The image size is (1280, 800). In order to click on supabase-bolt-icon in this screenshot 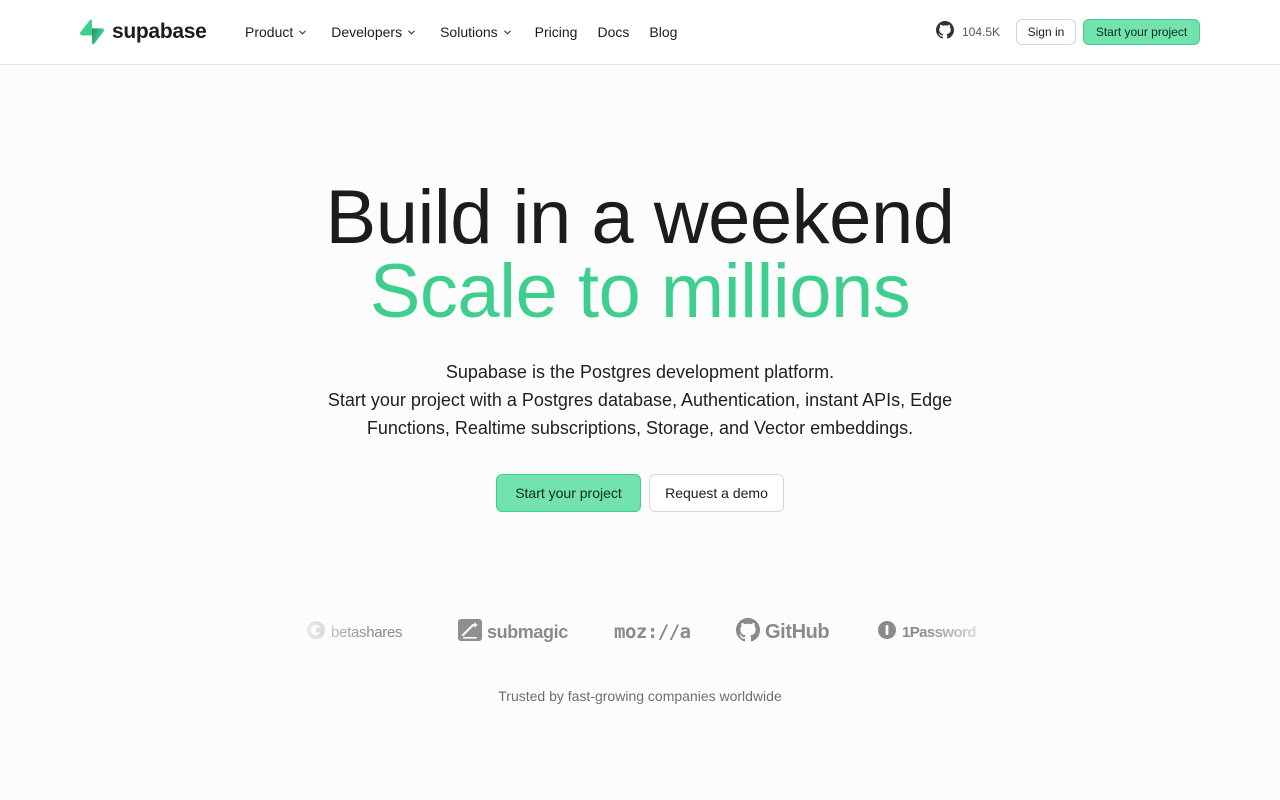, I will do `click(92, 32)`.